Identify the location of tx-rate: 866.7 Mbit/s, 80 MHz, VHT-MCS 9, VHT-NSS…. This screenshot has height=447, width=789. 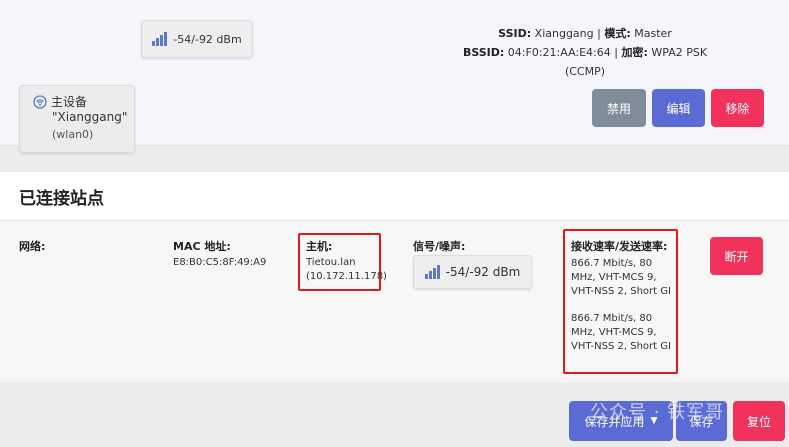
(621, 332).